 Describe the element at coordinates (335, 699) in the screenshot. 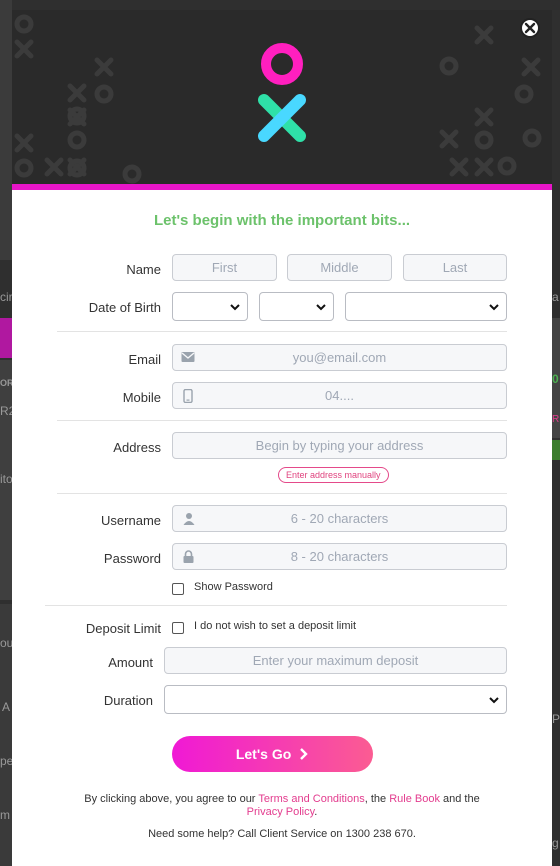

I see `duration-select` at that location.